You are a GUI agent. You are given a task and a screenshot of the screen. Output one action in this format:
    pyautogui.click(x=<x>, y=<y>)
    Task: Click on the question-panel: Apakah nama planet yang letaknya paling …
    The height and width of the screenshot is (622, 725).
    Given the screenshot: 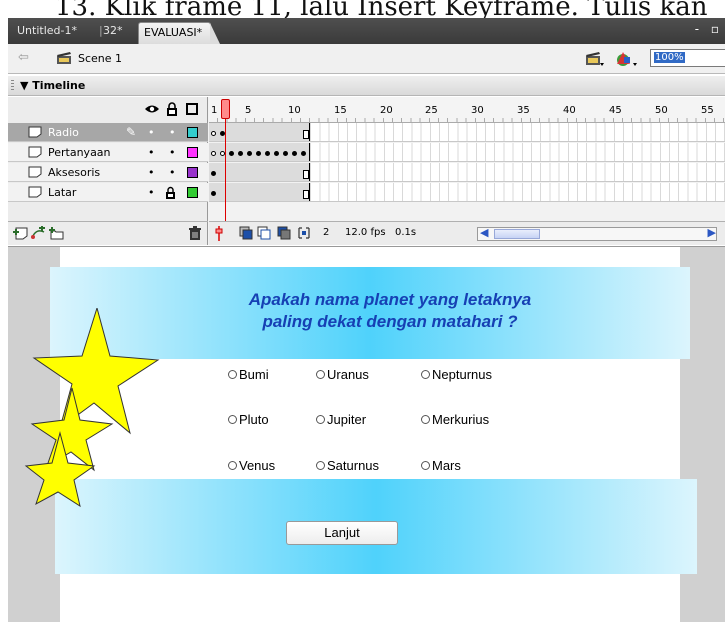 What is the action you would take?
    pyautogui.click(x=370, y=313)
    